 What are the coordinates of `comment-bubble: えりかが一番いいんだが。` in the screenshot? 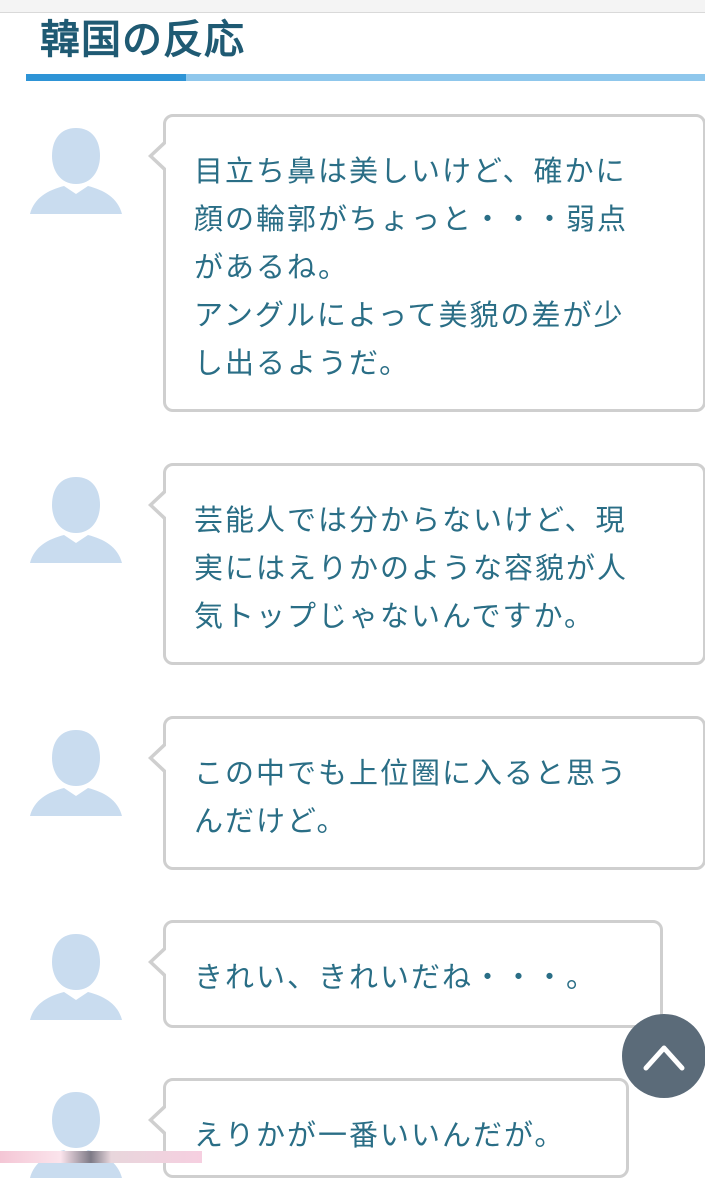 It's located at (388, 1128).